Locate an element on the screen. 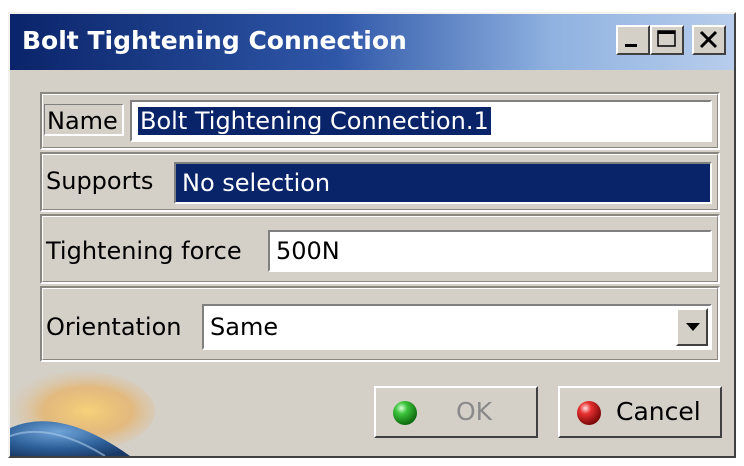 The height and width of the screenshot is (466, 744). orientation-dropdown-button is located at coordinates (692, 327).